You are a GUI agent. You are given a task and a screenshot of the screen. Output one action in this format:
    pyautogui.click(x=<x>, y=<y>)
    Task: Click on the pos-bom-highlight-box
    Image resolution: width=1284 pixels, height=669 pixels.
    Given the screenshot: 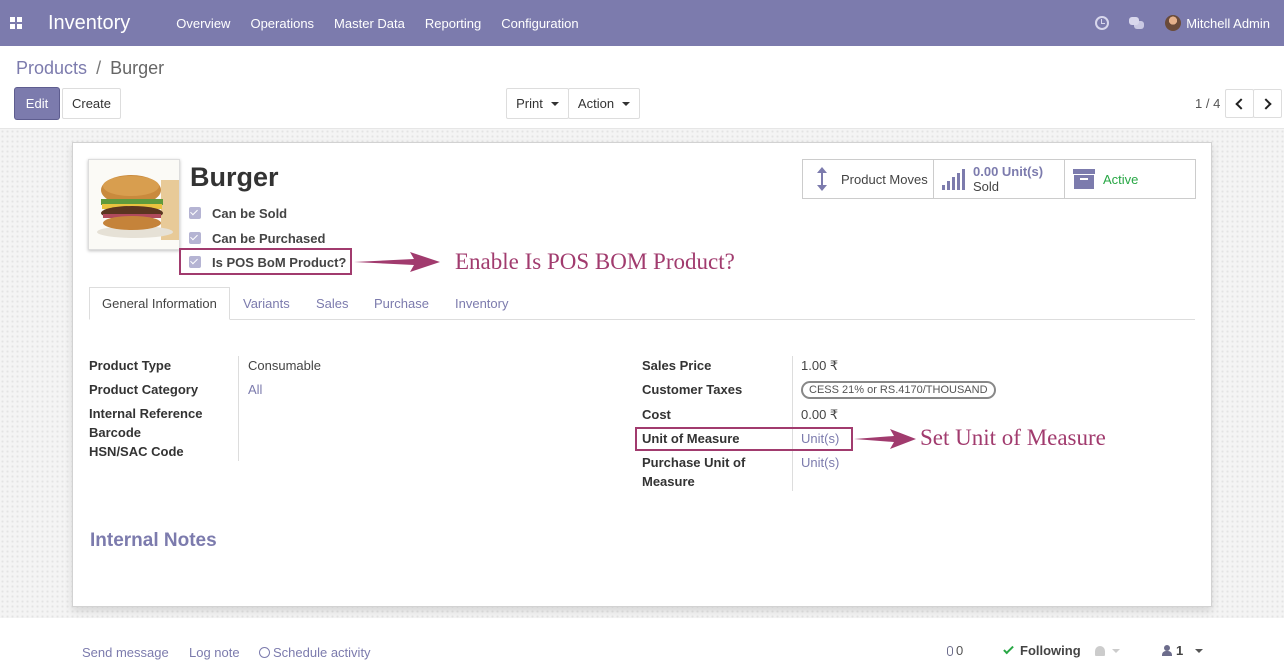 What is the action you would take?
    pyautogui.click(x=265, y=261)
    